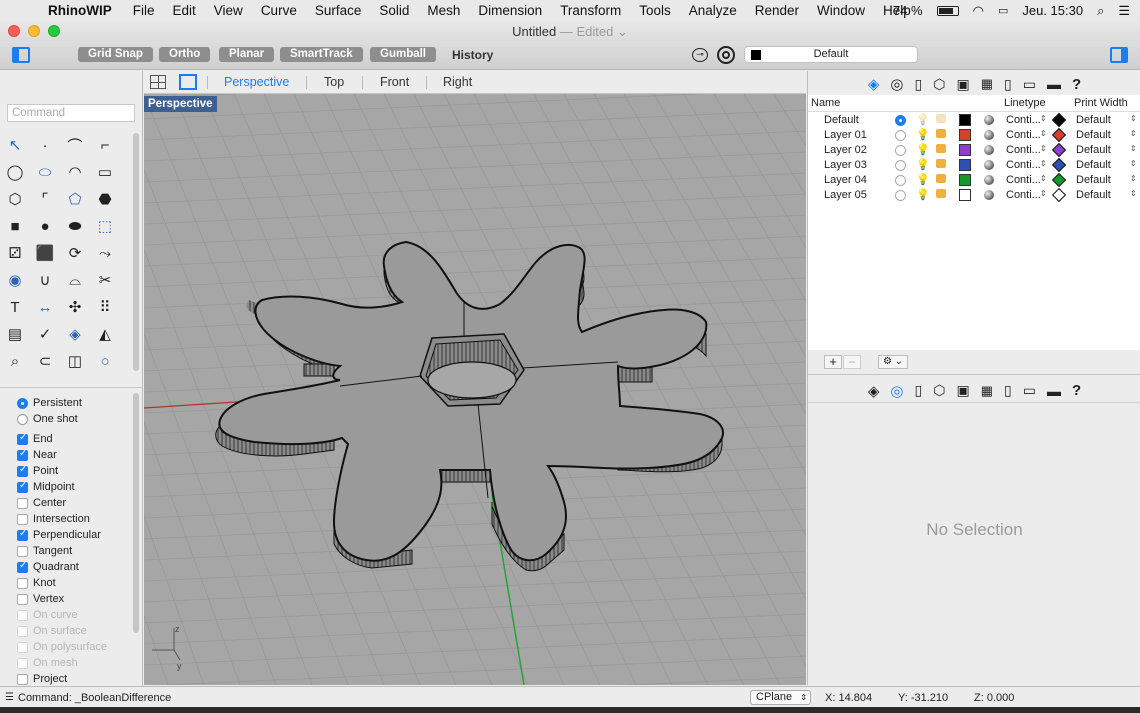  Describe the element at coordinates (75, 361) in the screenshot. I see `zoom-window-tool-icon: ◫` at that location.